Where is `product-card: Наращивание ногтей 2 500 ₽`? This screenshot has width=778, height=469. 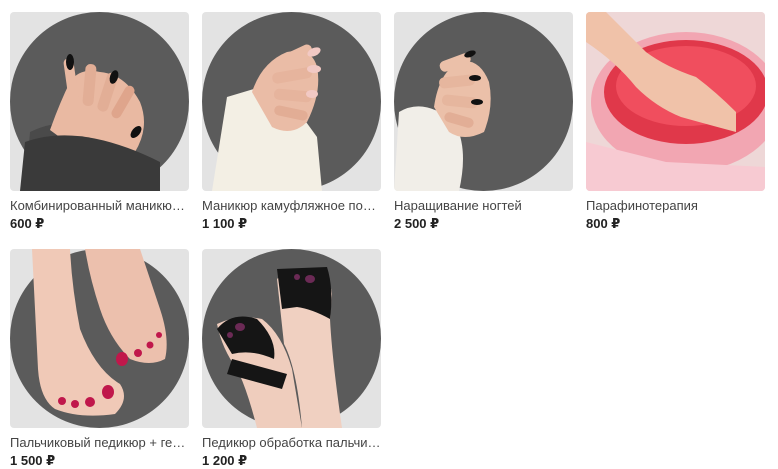 product-card: Наращивание ногтей 2 500 ₽ is located at coordinates (484, 122).